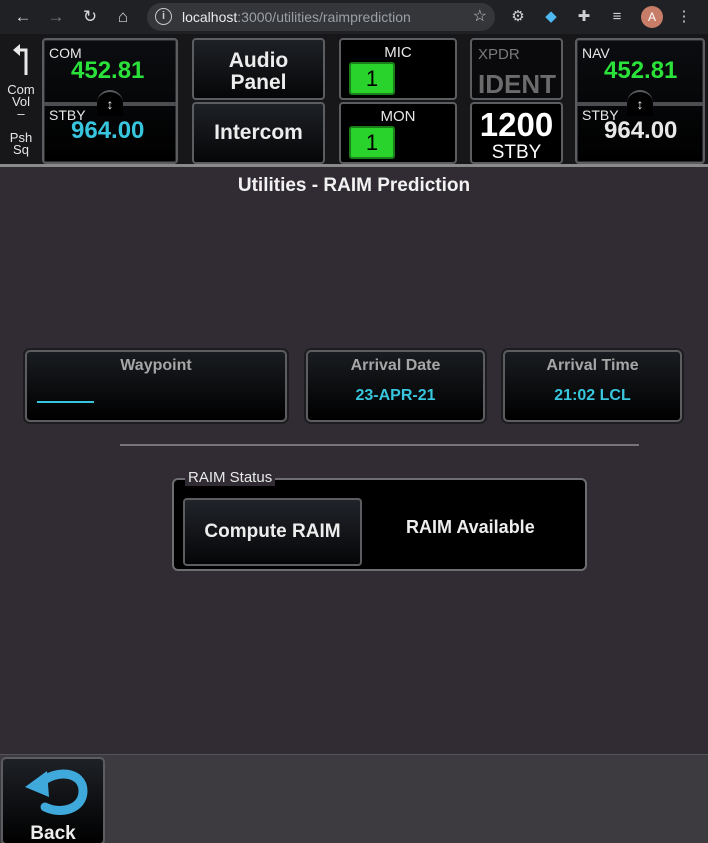 The height and width of the screenshot is (843, 708). I want to click on extension-icon: ⚙, so click(518, 17).